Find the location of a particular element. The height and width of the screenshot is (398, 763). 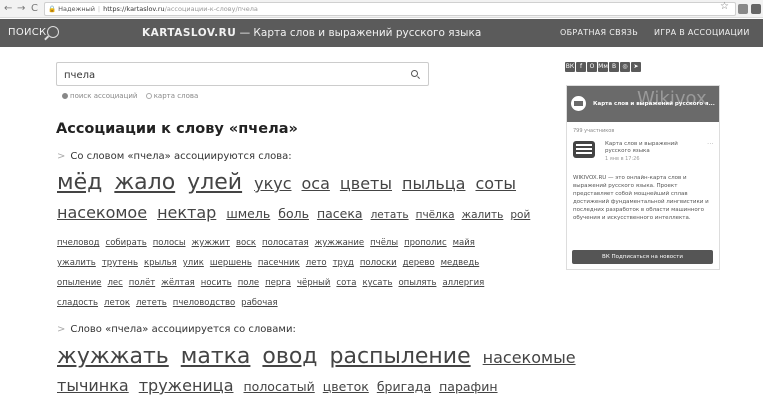

association-link: жужжит is located at coordinates (211, 243).